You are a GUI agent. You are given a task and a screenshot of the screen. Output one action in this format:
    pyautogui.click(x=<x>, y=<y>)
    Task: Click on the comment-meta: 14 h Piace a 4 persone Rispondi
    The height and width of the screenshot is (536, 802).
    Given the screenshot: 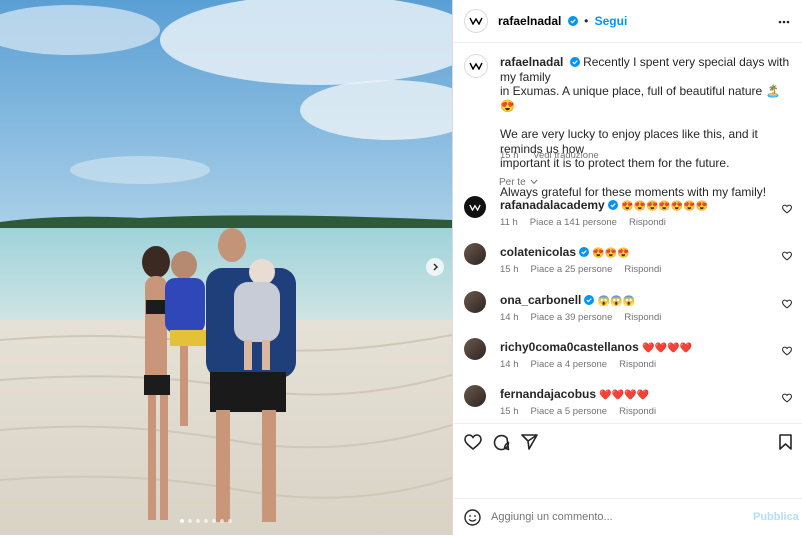 What is the action you would take?
    pyautogui.click(x=584, y=364)
    